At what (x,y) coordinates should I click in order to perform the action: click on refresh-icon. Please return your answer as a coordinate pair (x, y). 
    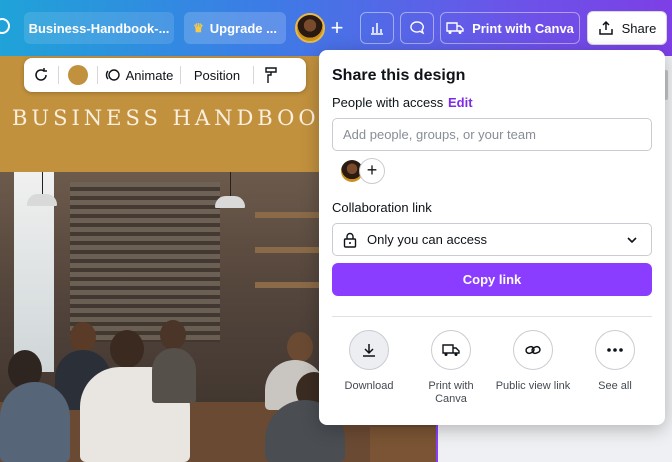
    Looking at the image, I should click on (41, 74).